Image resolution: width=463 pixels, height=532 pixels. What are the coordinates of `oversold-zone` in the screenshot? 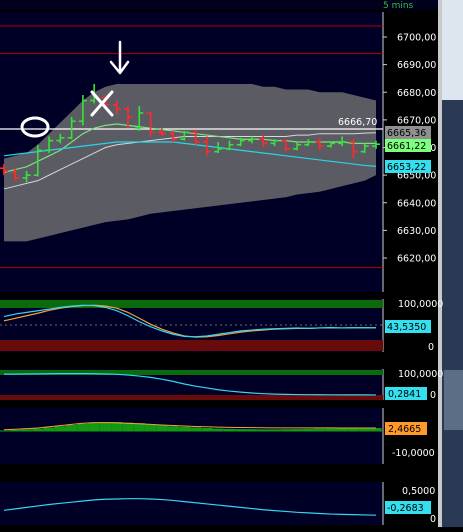 It's located at (191, 345).